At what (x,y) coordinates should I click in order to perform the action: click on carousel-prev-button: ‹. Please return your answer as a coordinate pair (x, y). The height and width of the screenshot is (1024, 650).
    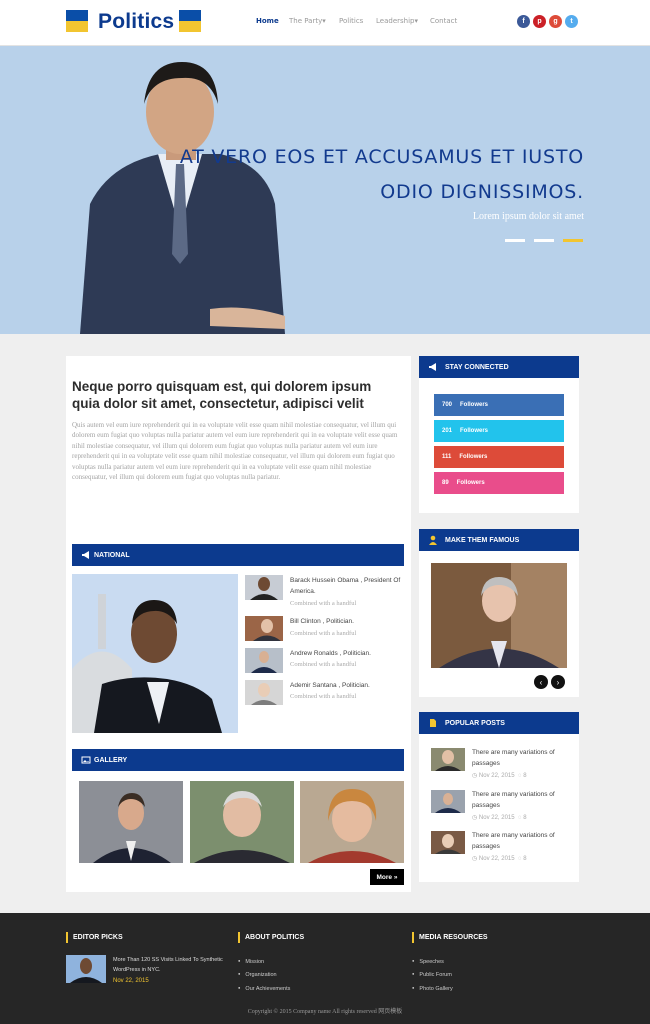
    Looking at the image, I should click on (541, 682).